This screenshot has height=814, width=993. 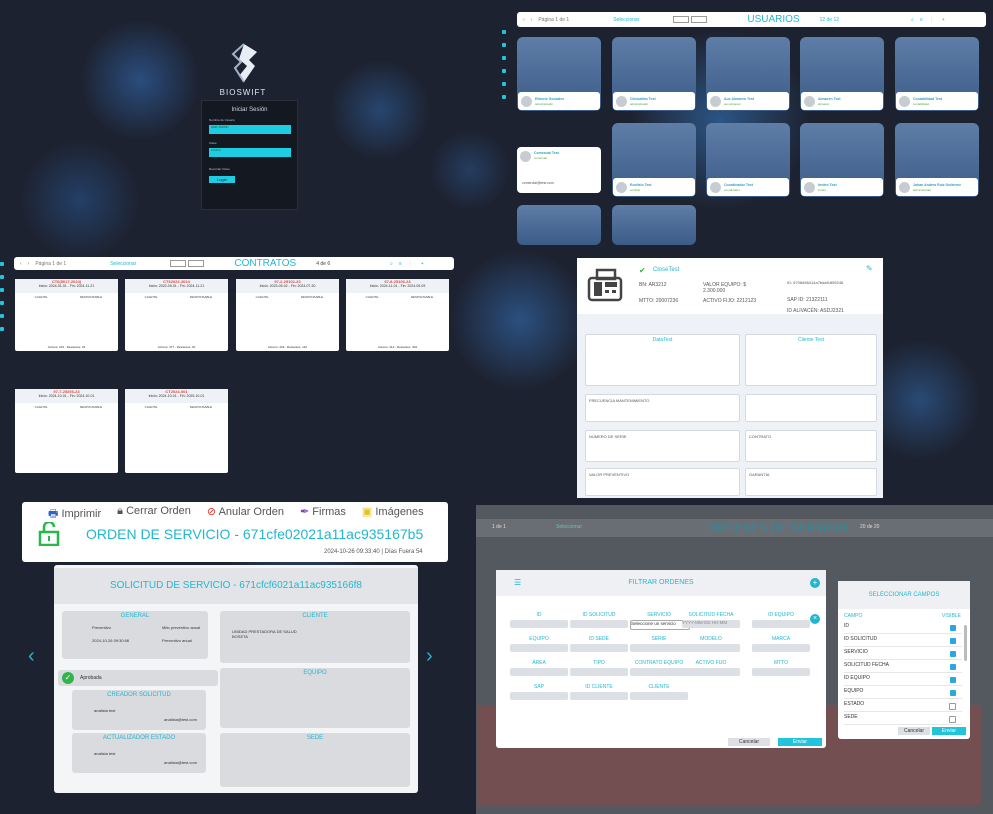 What do you see at coordinates (949, 731) in the screenshot?
I see `select-send-button: Enviar` at bounding box center [949, 731].